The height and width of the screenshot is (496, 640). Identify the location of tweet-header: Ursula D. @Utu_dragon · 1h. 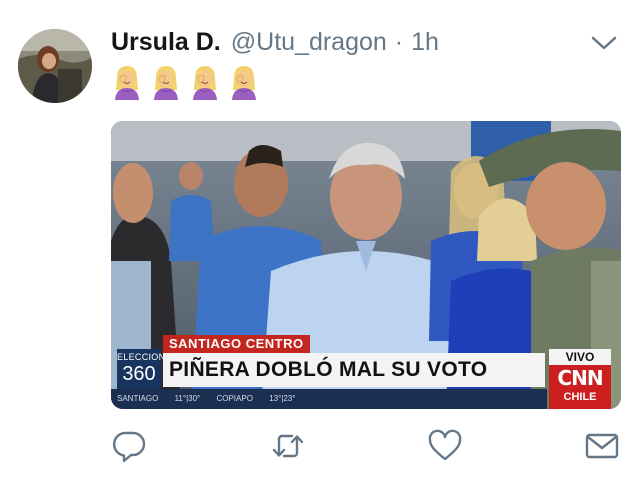
(275, 46).